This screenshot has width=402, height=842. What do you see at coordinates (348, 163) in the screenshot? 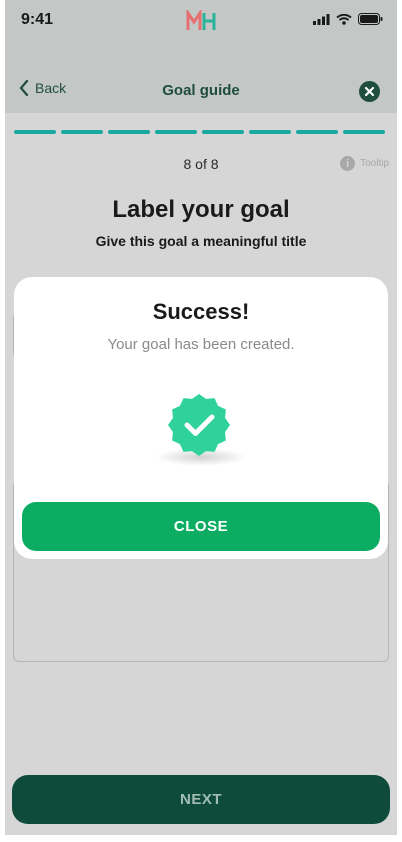
I see `info-icon: i` at bounding box center [348, 163].